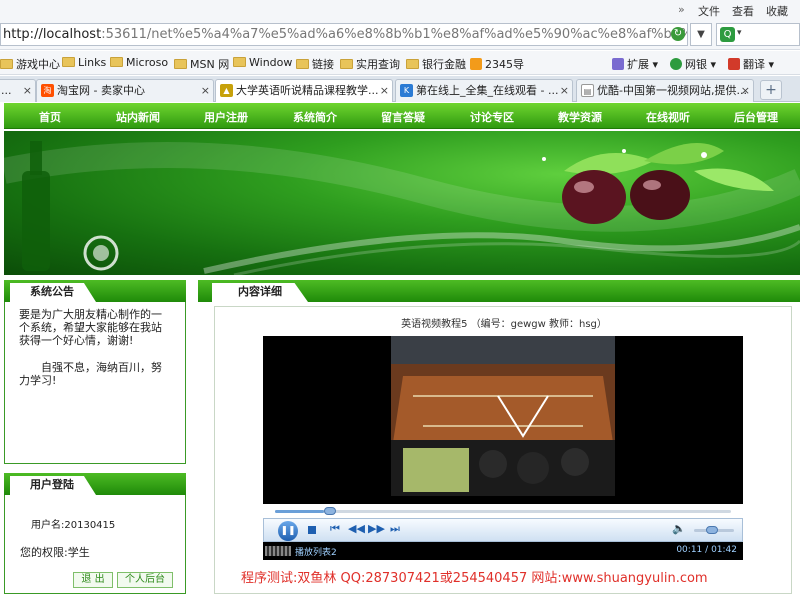 This screenshot has height=594, width=800. I want to click on reload-icon: ↻, so click(678, 34).